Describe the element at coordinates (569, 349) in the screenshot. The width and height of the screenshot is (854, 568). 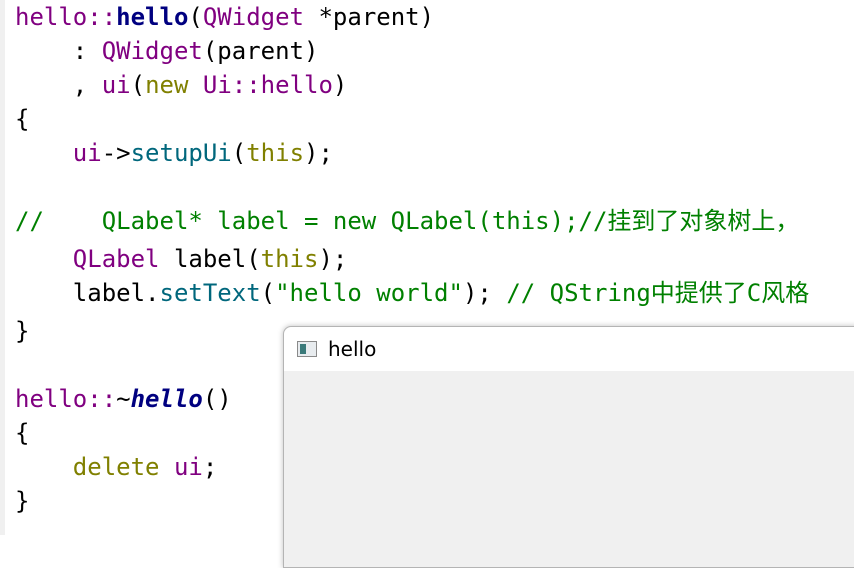
I see `window-titlebar: hello` at that location.